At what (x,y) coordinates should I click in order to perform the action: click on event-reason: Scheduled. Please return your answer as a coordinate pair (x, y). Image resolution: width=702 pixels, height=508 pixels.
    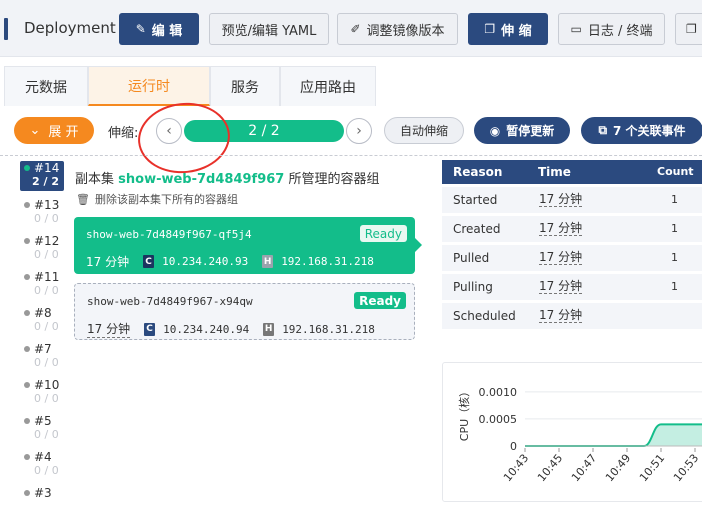
    Looking at the image, I should click on (484, 316).